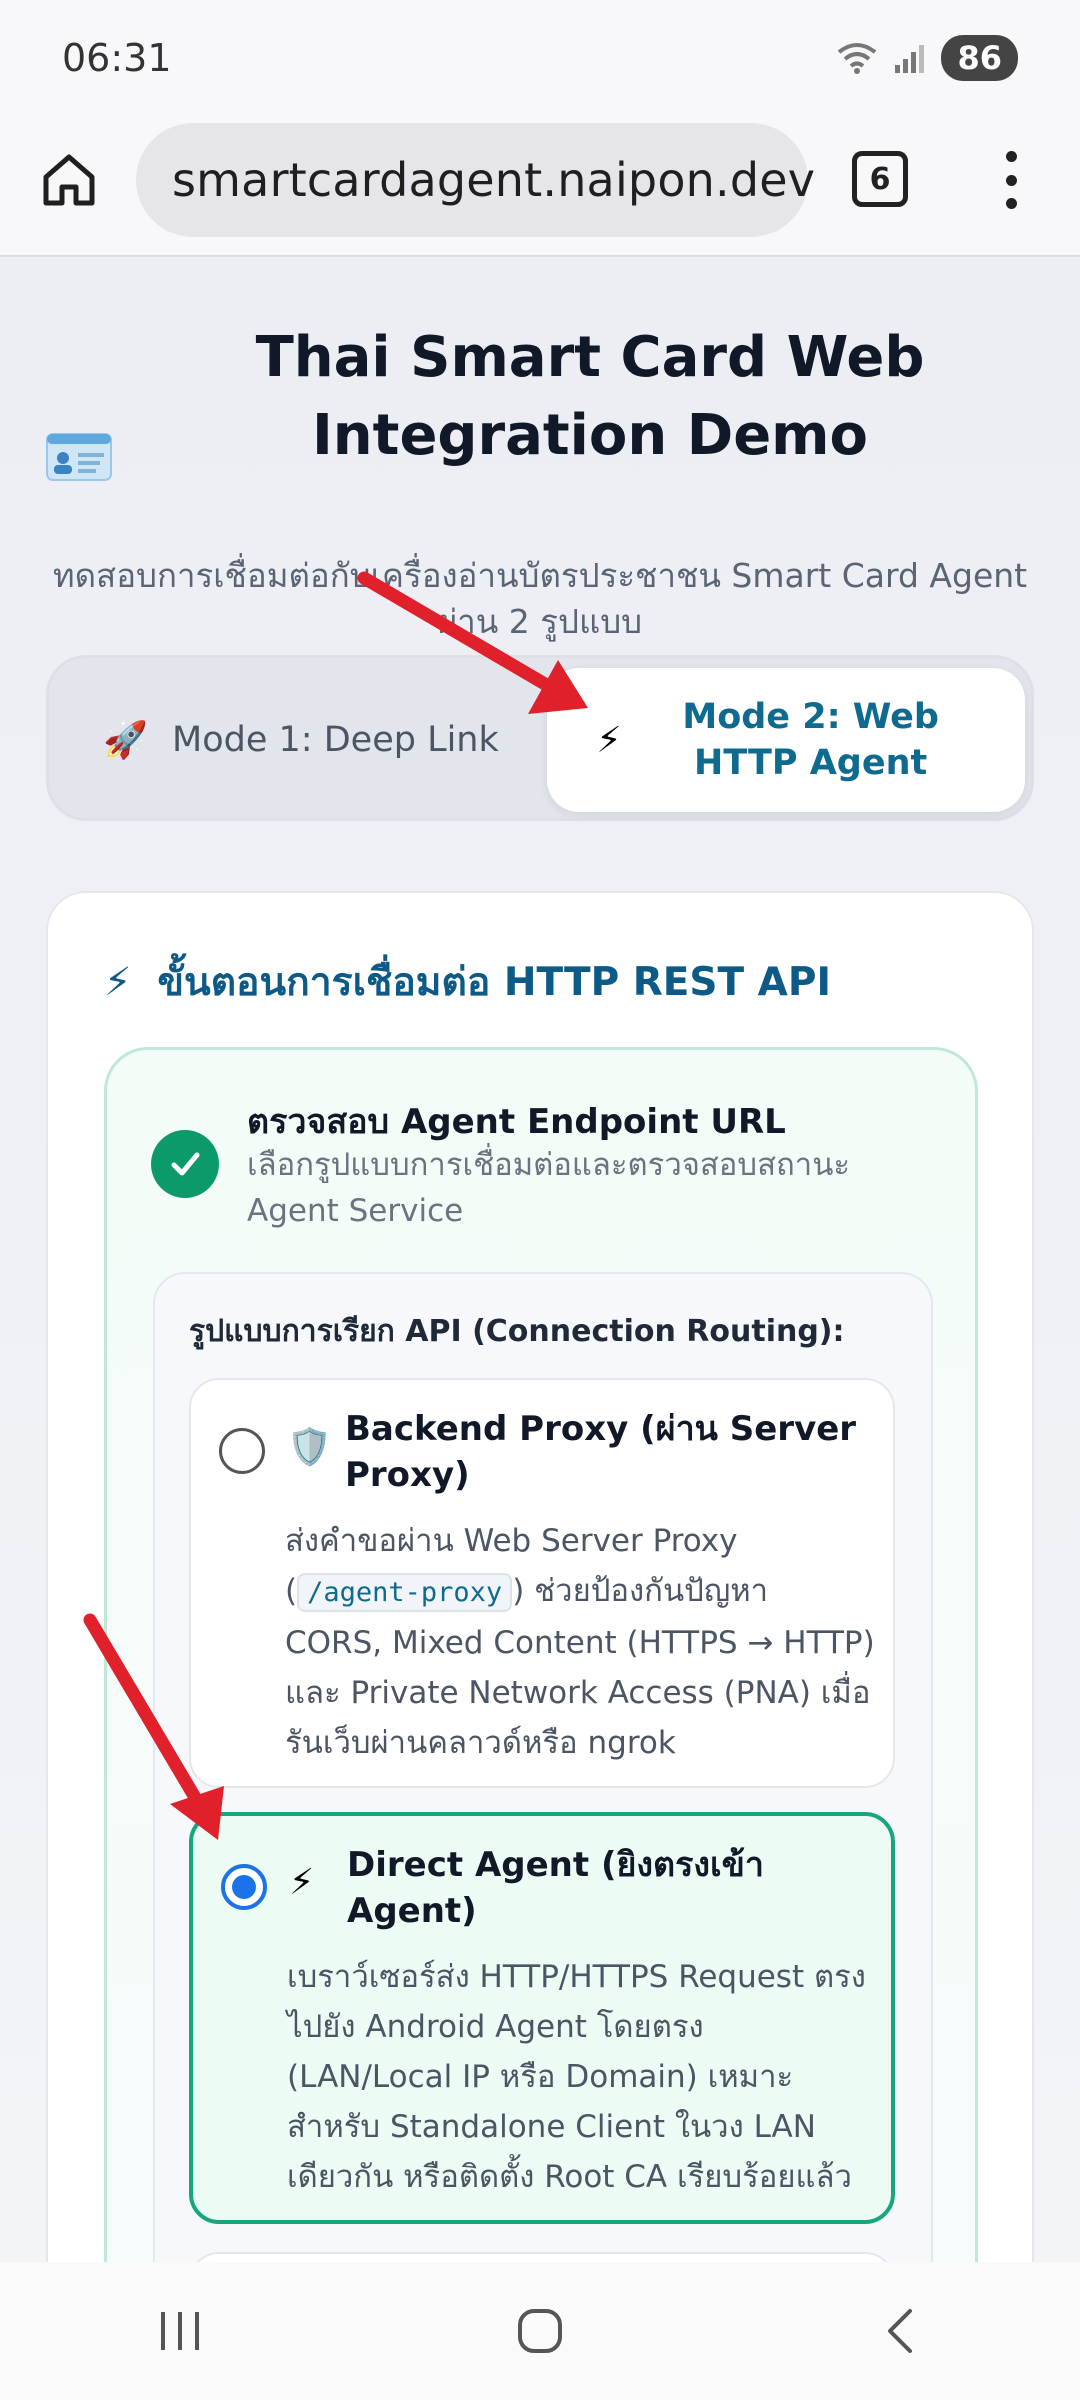 Image resolution: width=1080 pixels, height=2400 pixels. Describe the element at coordinates (79, 457) in the screenshot. I see `id-card-icon` at that location.